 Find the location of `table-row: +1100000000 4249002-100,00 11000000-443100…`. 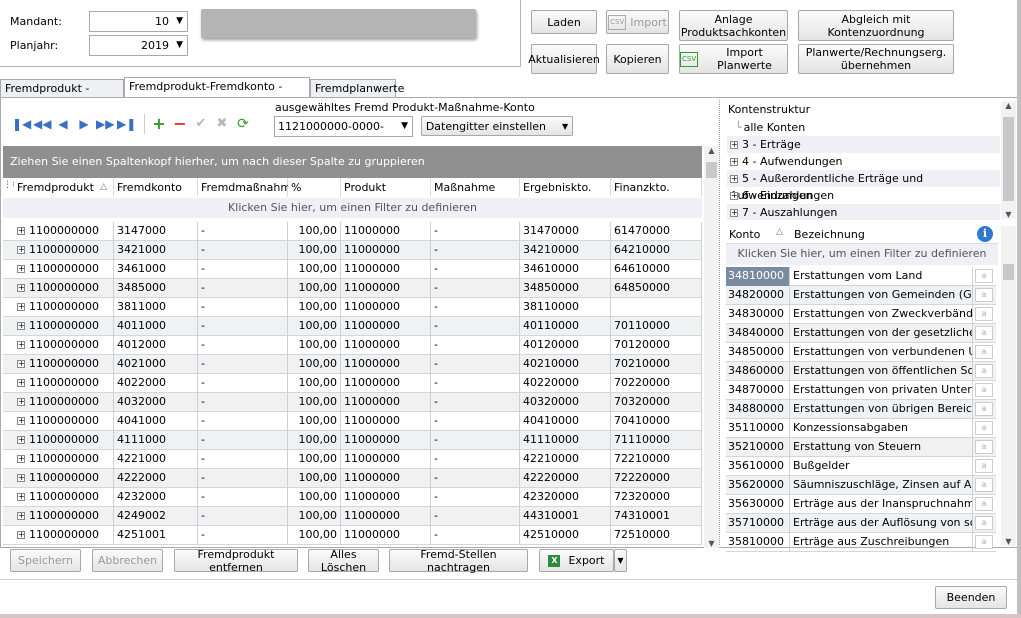

table-row: +1100000000 4249002-100,00 11000000-443100… is located at coordinates (352, 516).